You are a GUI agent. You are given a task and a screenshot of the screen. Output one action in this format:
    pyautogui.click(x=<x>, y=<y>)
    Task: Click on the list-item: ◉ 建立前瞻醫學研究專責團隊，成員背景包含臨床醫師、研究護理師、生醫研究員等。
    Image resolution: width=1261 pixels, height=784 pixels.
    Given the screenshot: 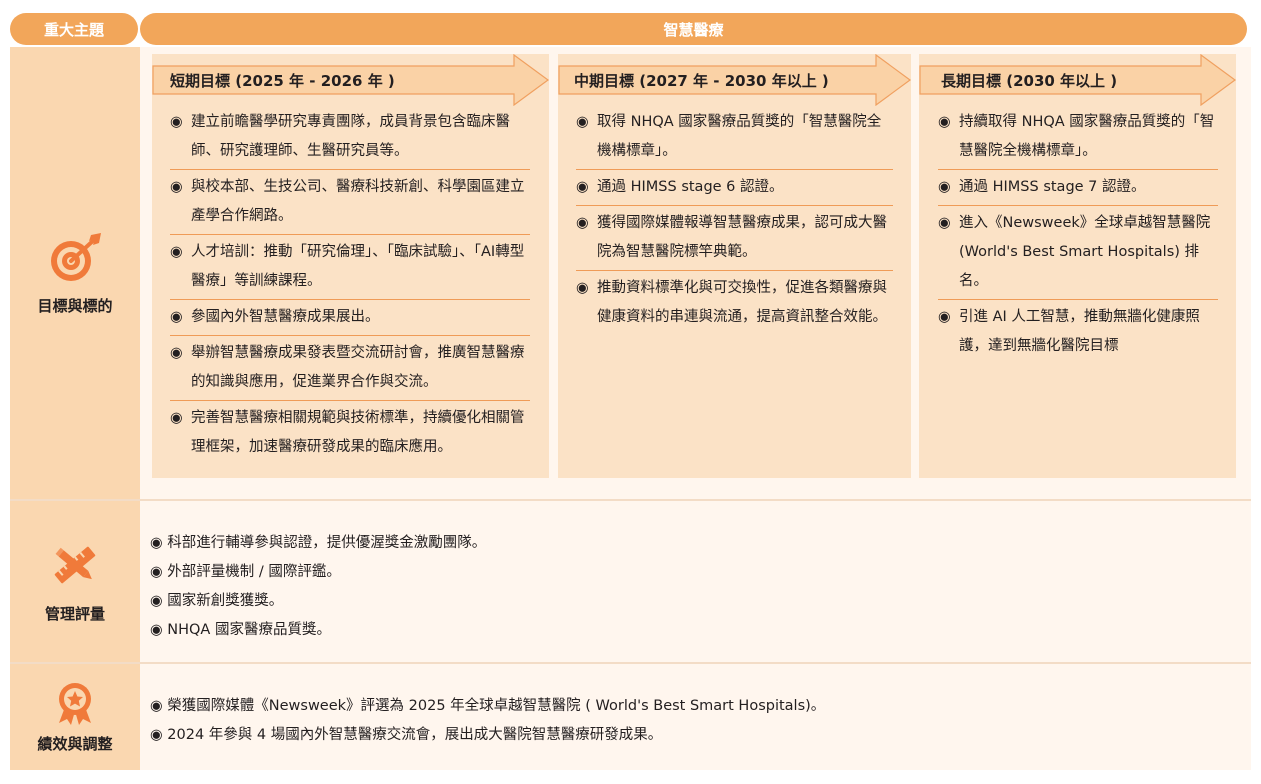 What is the action you would take?
    pyautogui.click(x=350, y=139)
    